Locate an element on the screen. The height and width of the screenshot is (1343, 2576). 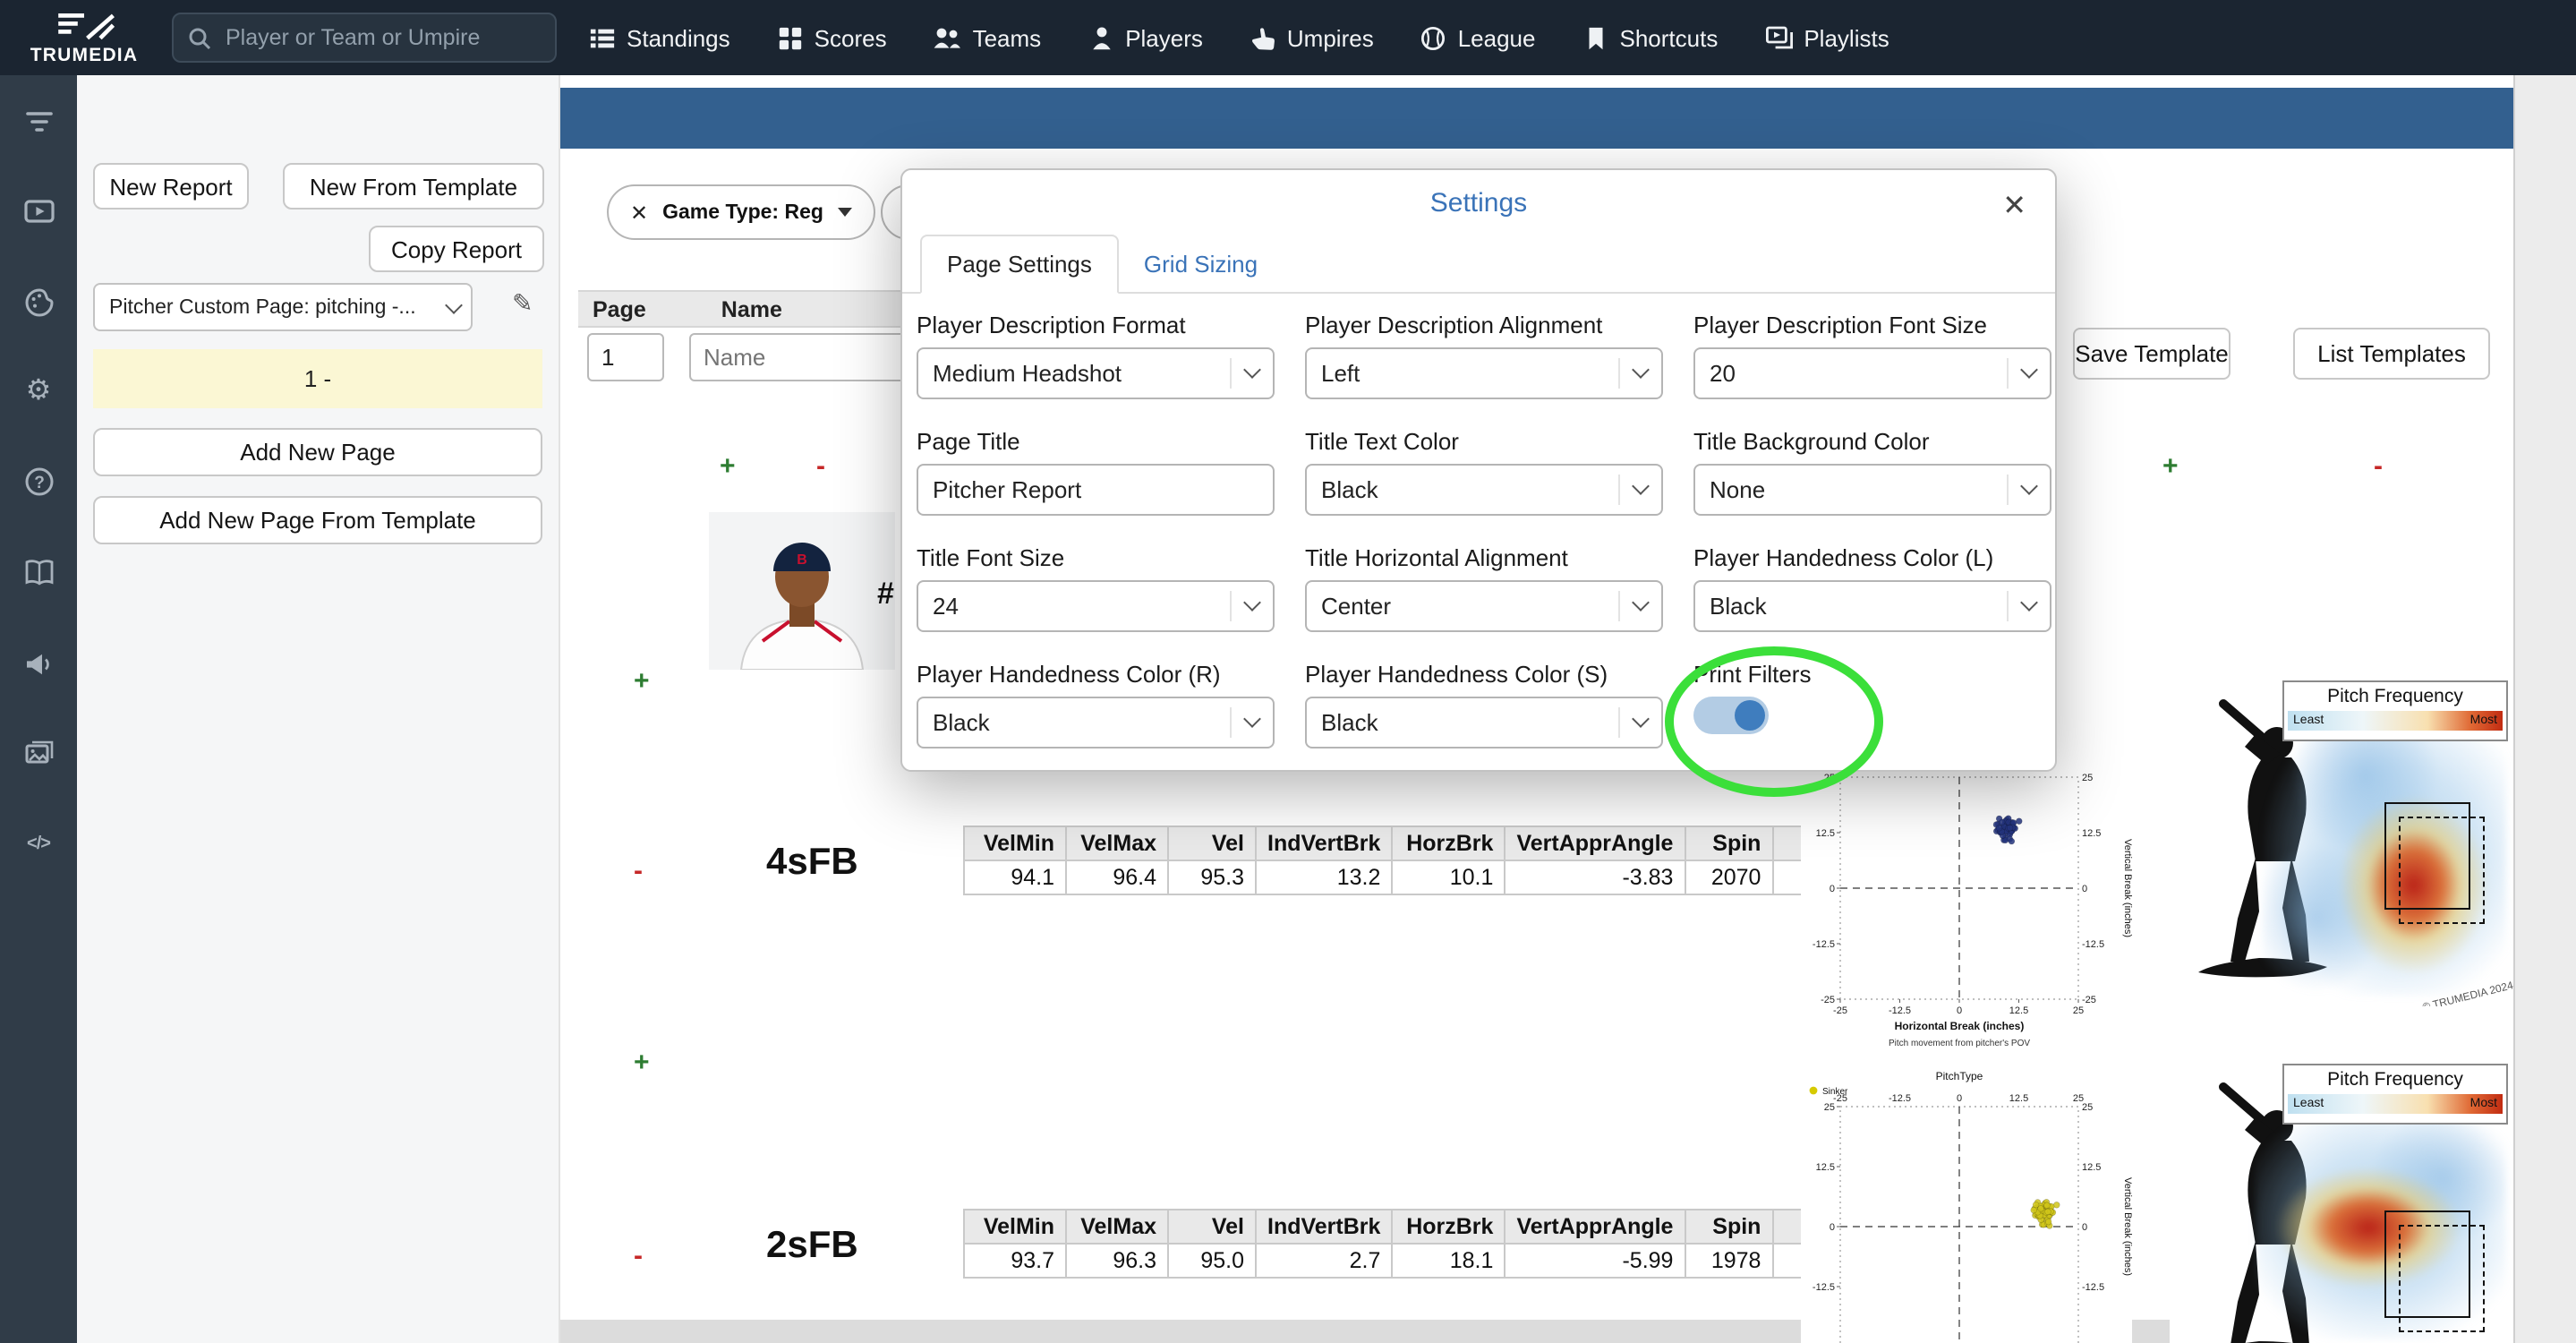
val-horzbrk: 10.1 is located at coordinates (1448, 877).